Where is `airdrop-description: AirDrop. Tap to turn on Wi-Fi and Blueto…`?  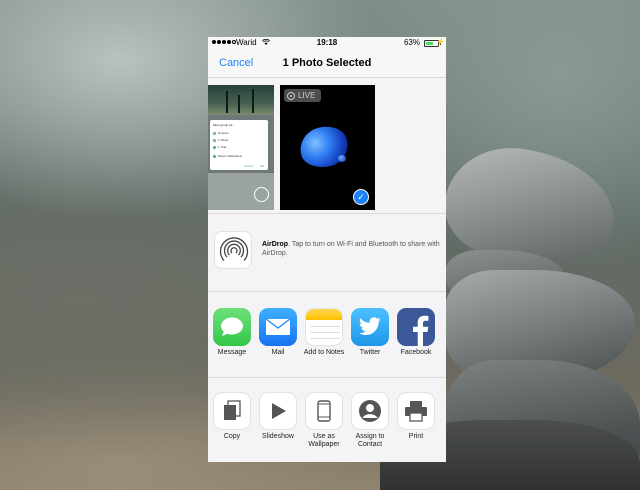 airdrop-description: AirDrop. Tap to turn on Wi-Fi and Blueto… is located at coordinates (352, 249).